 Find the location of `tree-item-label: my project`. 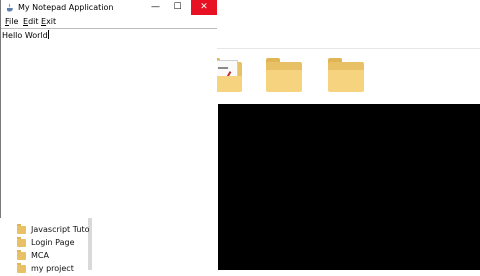

tree-item-label: my project is located at coordinates (52, 268).